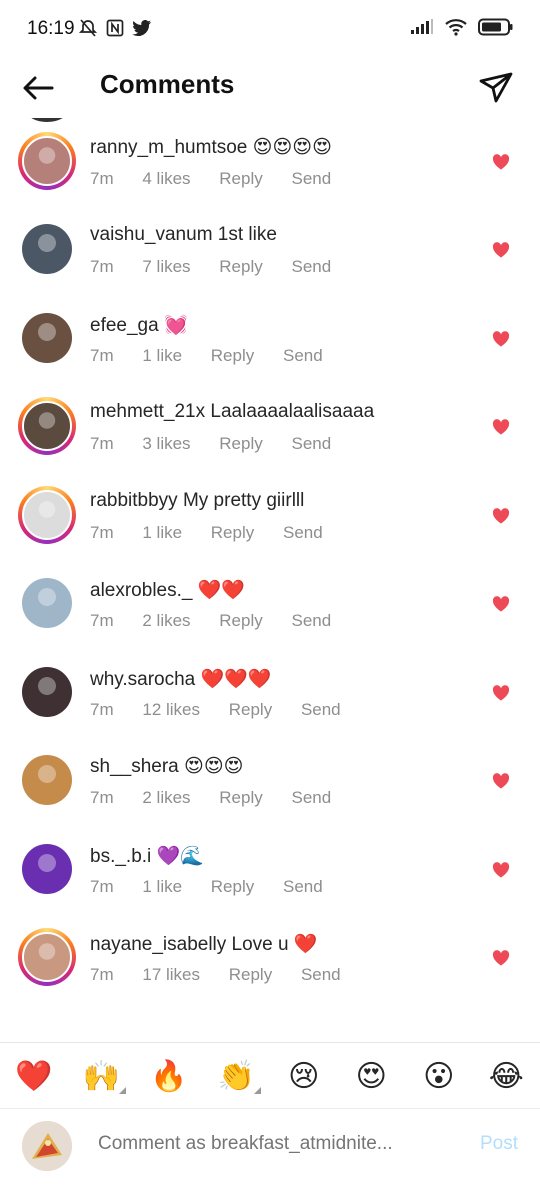 The height and width of the screenshot is (1201, 540). I want to click on emoji-option: 😂, so click(506, 1076).